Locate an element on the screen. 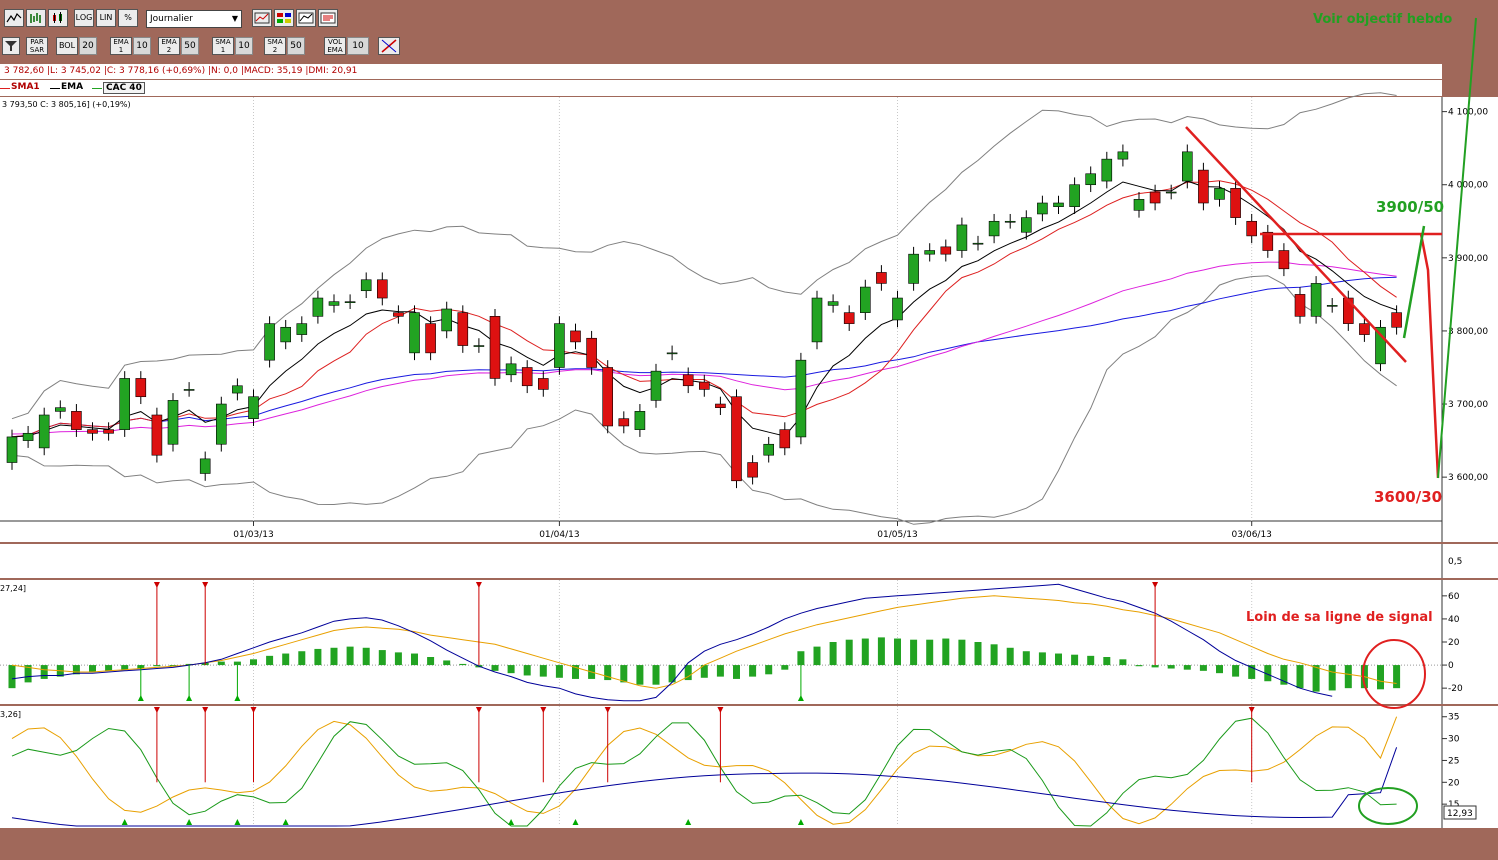  macd-panel is located at coordinates (749, 642).